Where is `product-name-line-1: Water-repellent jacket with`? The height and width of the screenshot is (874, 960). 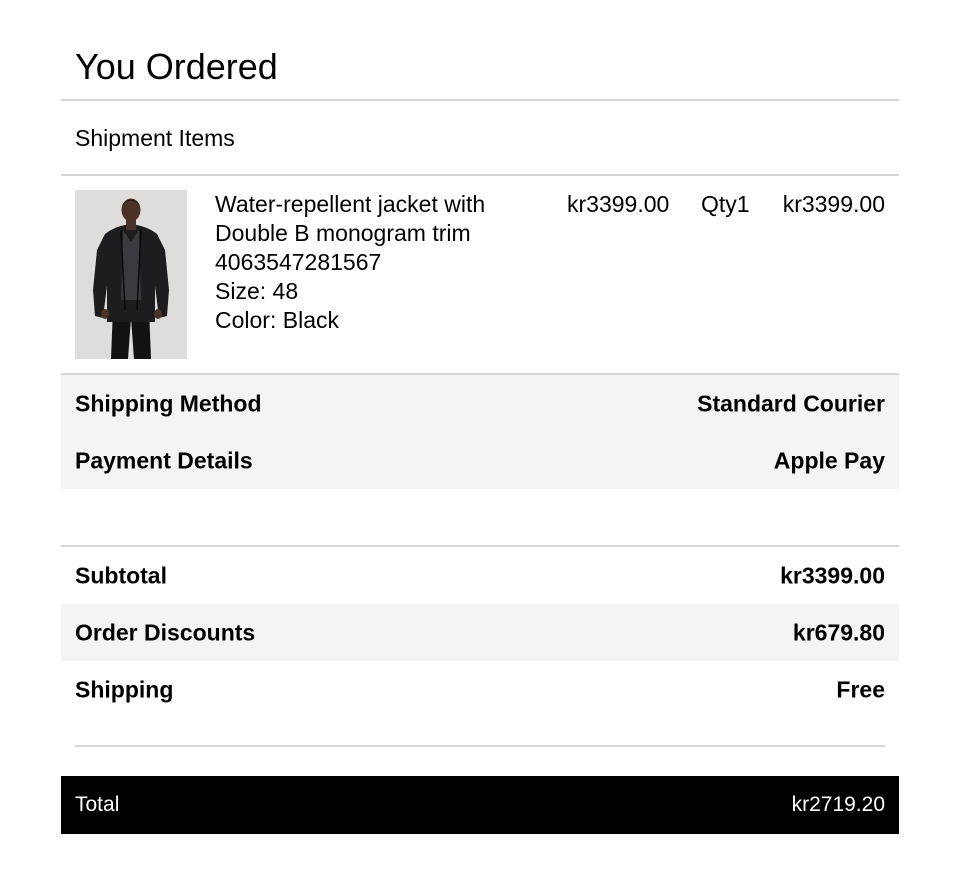
product-name-line-1: Water-repellent jacket with is located at coordinates (375, 204).